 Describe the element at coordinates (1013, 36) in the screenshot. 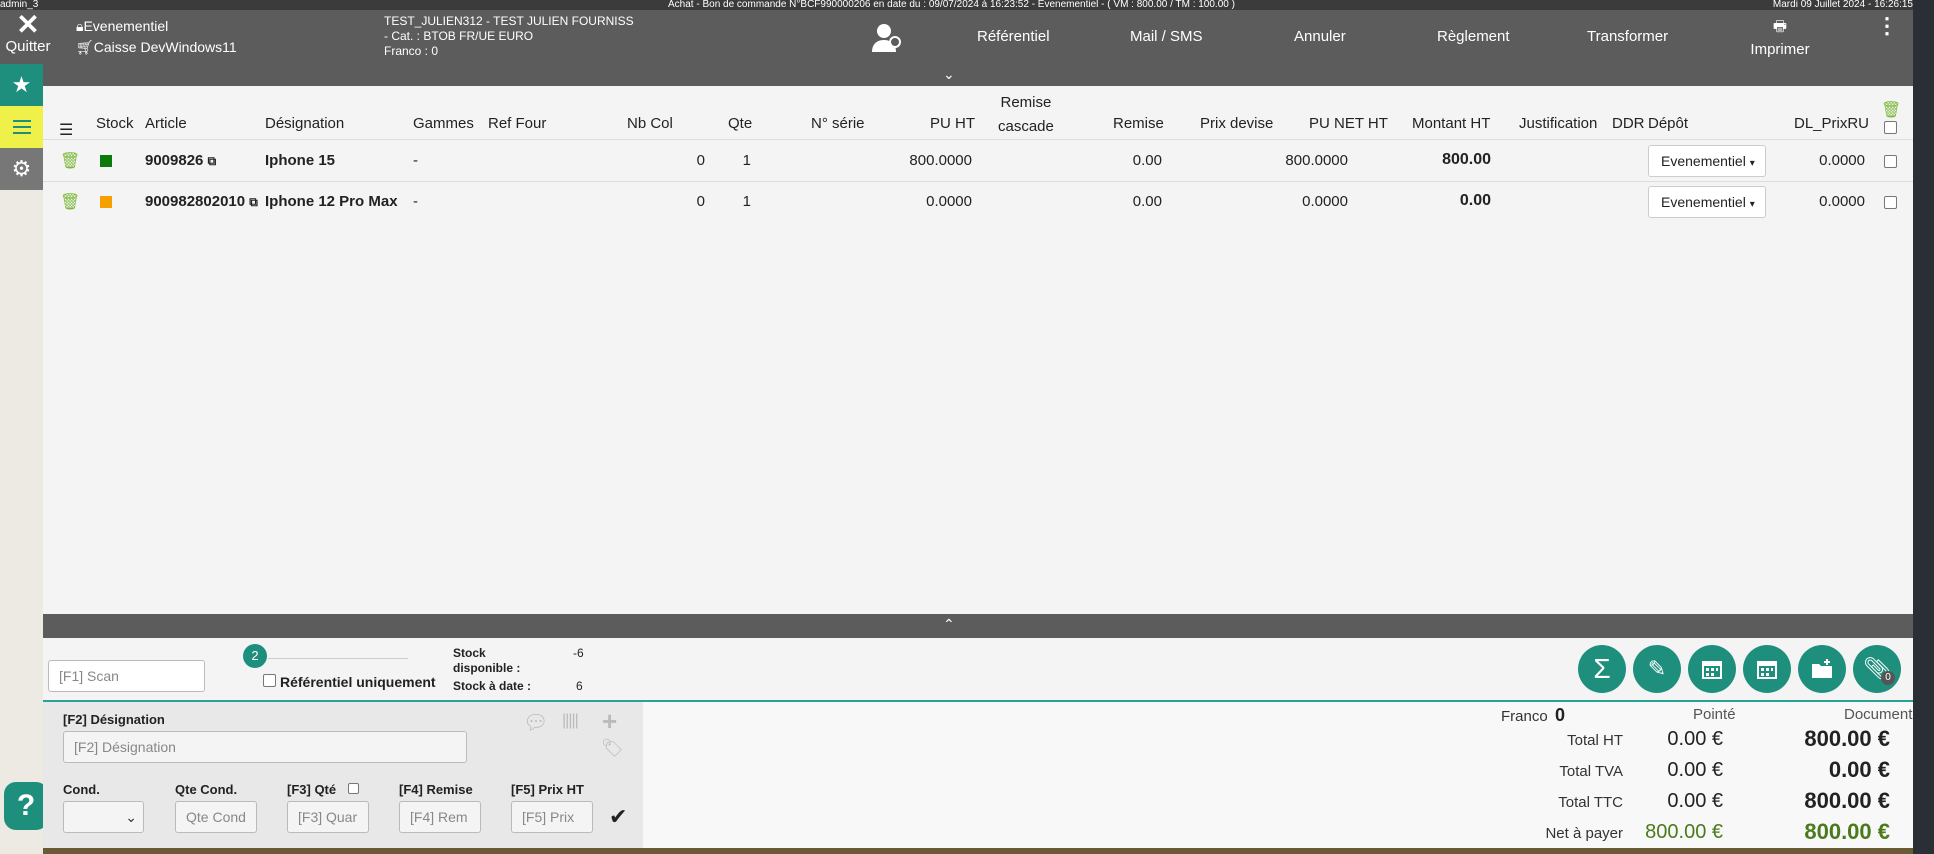

I see `nav-referentiel: Référentiel` at that location.